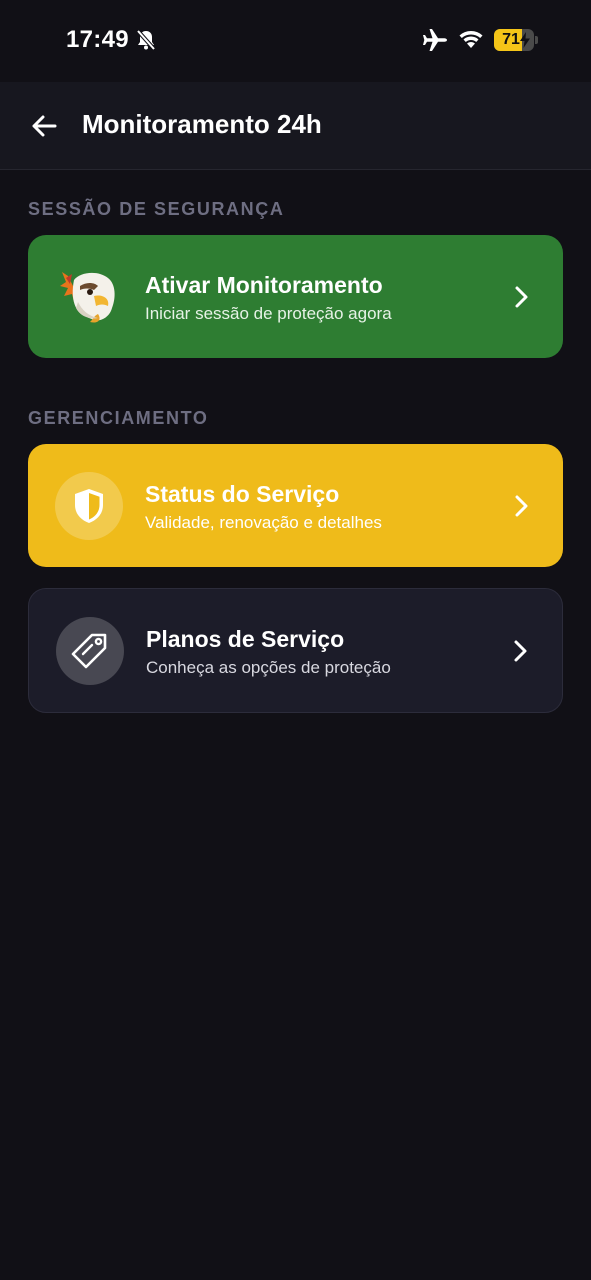 The height and width of the screenshot is (1280, 591). I want to click on shield-icon-circle, so click(89, 506).